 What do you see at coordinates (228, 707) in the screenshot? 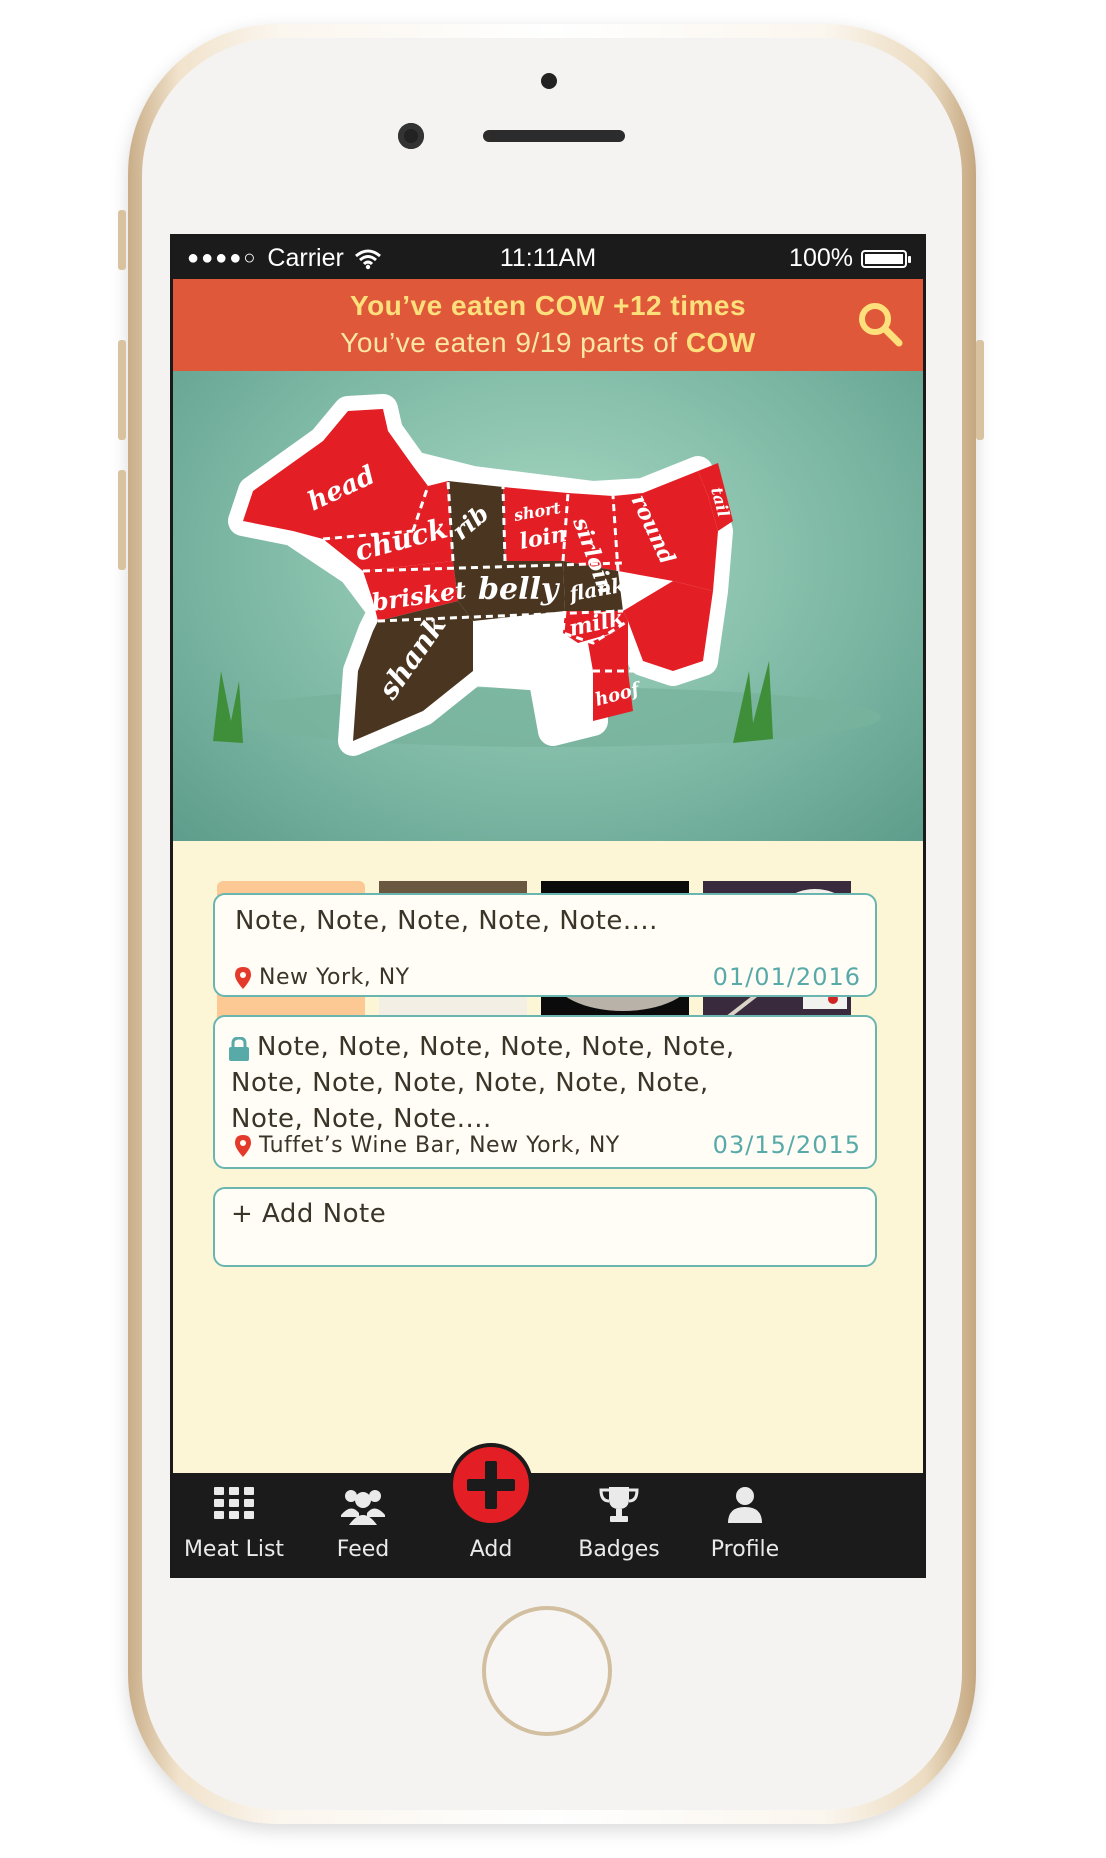
I see `grass-left` at bounding box center [228, 707].